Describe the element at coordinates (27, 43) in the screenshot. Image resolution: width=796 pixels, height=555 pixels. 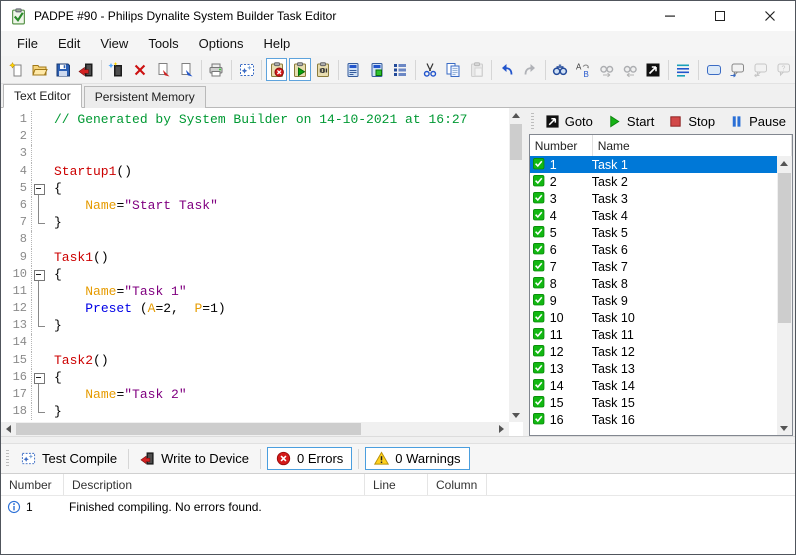
I see `menu-file: File` at that location.